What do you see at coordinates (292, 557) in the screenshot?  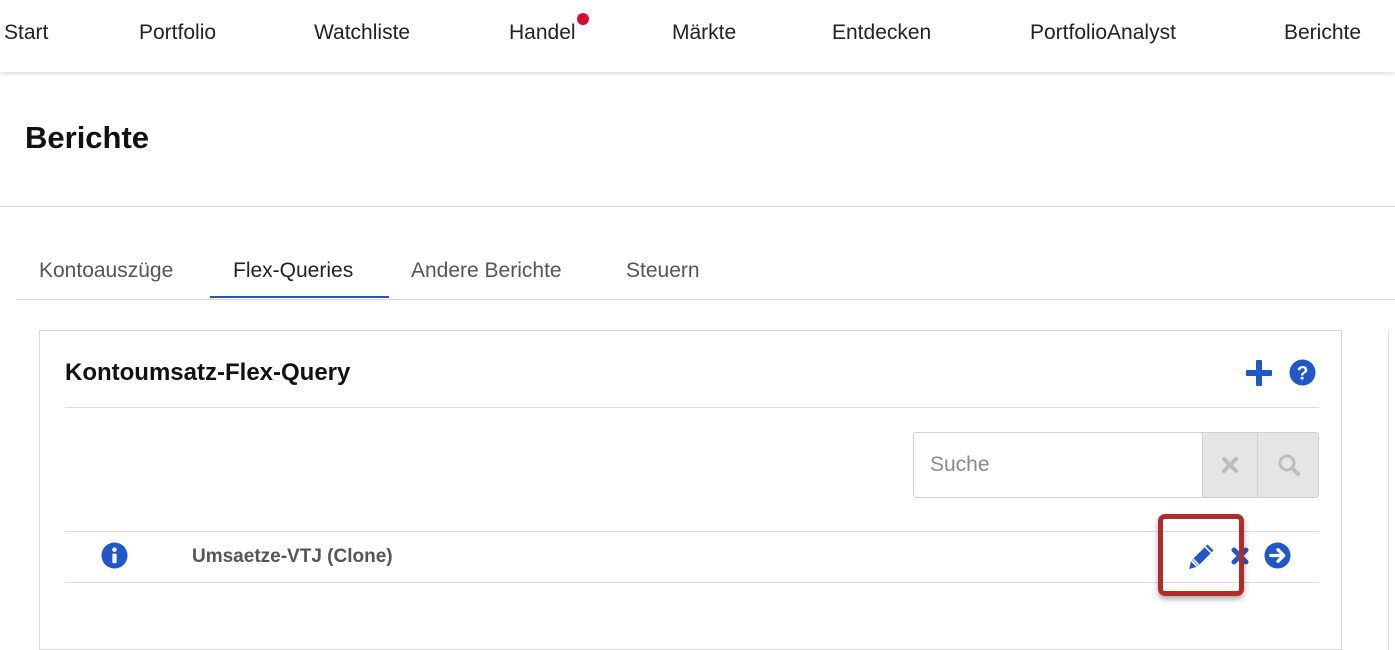 I see `query-name: Umsaetze-VTJ (Clone)` at bounding box center [292, 557].